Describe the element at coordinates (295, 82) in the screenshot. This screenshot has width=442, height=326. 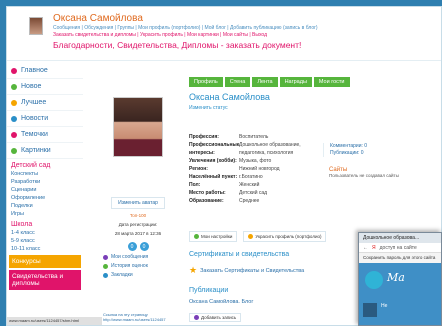
I see `tab-awards: Награды` at that location.